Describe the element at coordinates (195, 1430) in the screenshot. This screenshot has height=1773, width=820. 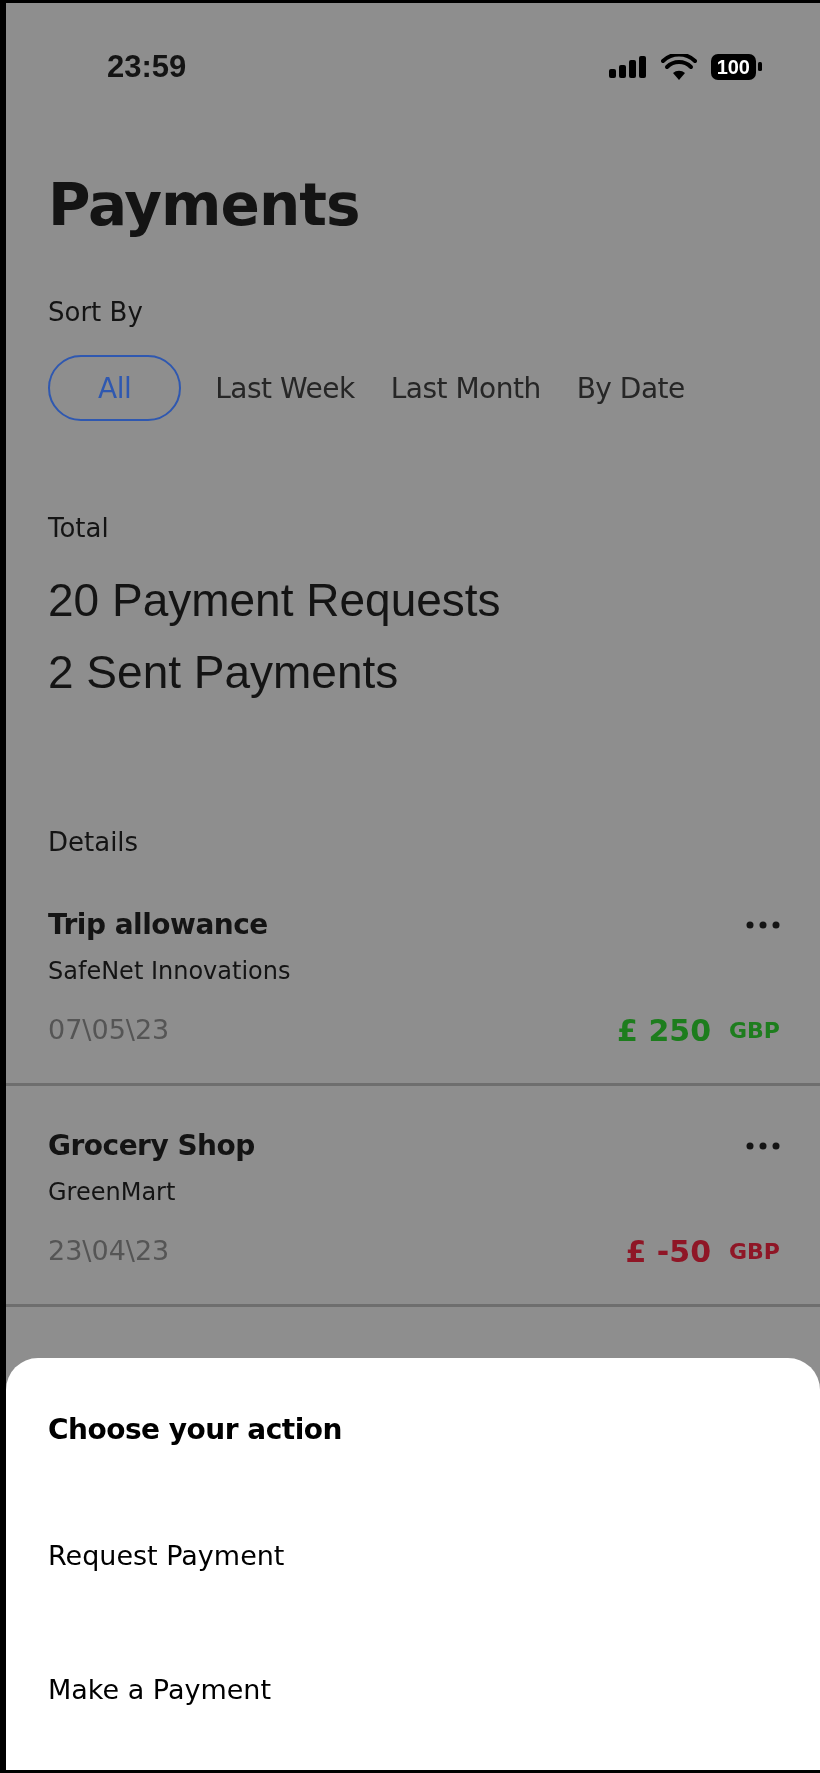
I see `sheet-title: Choose your action` at that location.